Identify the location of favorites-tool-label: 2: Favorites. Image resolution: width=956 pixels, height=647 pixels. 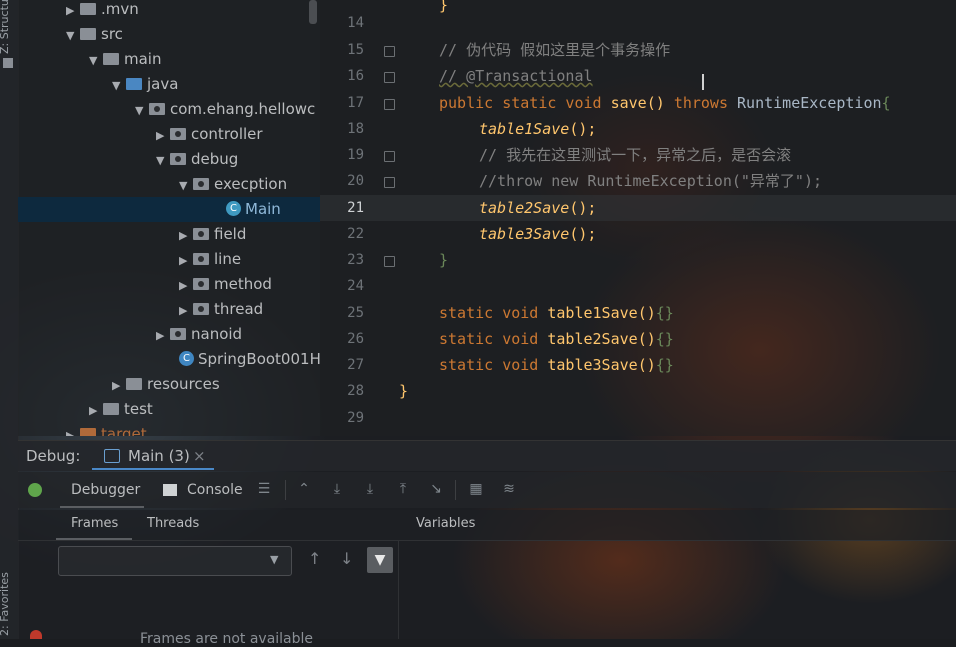
(5, 604).